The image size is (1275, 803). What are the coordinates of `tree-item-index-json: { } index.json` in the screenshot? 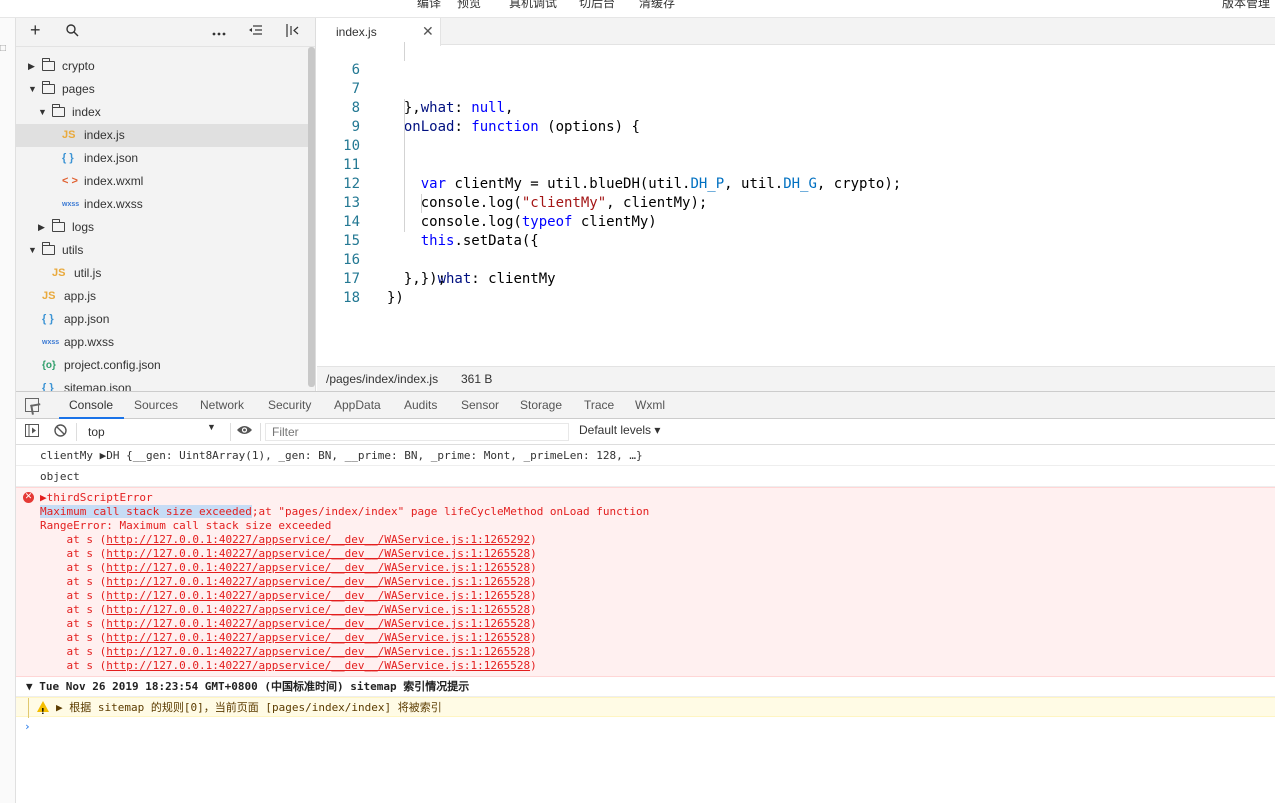 It's located at (162, 158).